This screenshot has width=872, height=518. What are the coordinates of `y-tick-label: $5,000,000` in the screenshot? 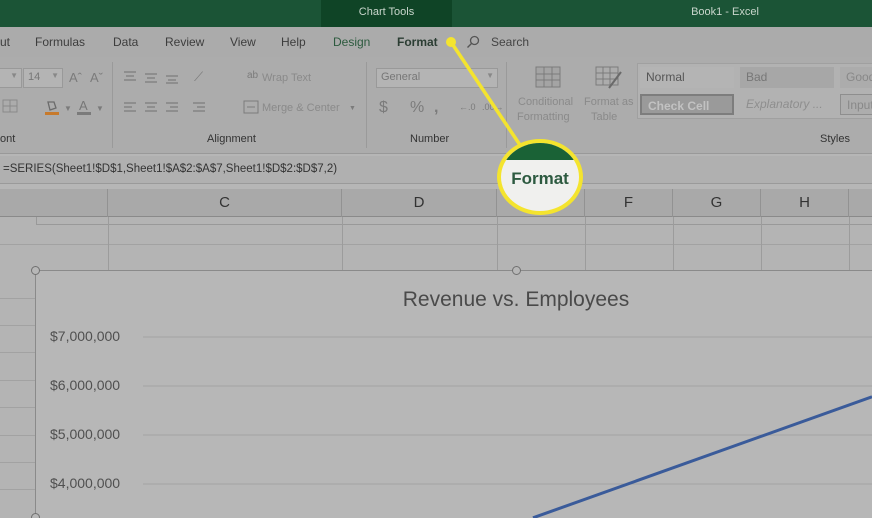 It's located at (85, 434).